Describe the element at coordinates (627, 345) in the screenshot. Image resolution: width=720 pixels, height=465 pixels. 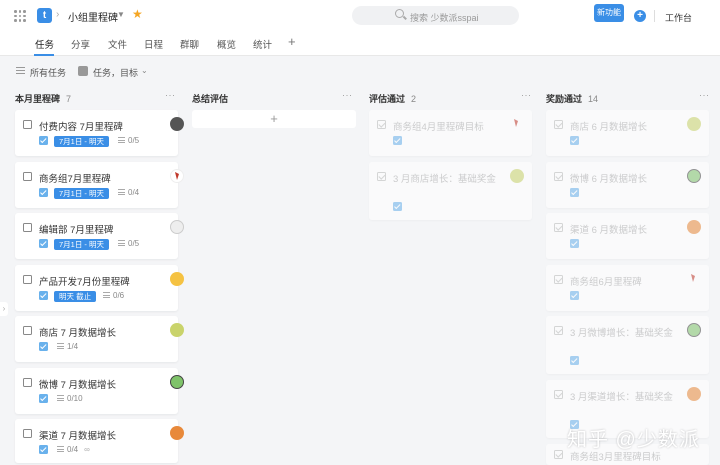
I see `task-card: 3 月微博增长：基础奖金` at that location.